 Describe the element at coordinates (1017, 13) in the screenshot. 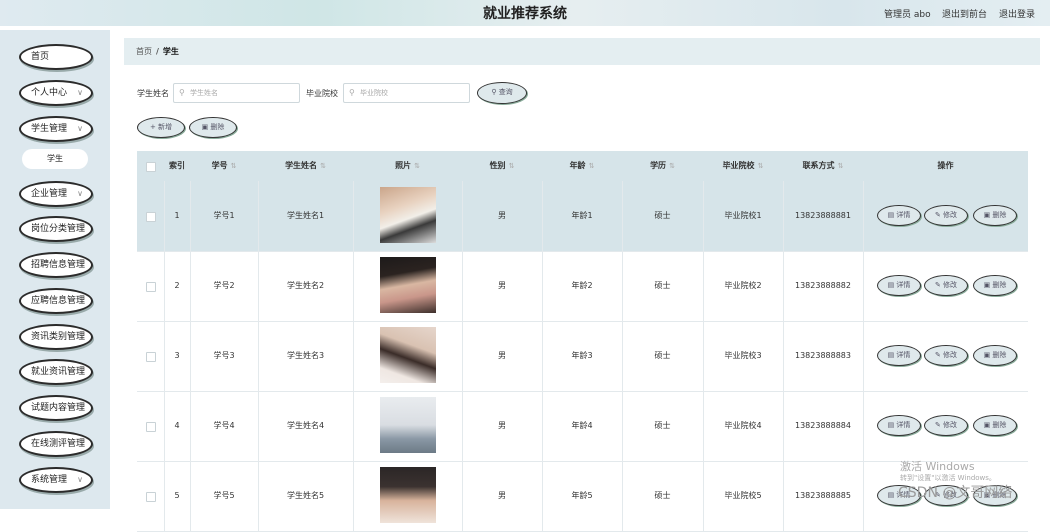

I see `logout-link: 退出登录` at that location.